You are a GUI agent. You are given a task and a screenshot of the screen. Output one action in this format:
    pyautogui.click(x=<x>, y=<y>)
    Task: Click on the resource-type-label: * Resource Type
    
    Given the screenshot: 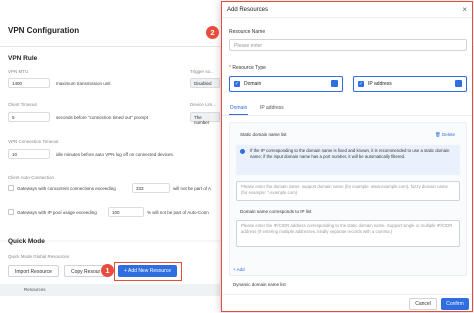 What is the action you would take?
    pyautogui.click(x=247, y=68)
    